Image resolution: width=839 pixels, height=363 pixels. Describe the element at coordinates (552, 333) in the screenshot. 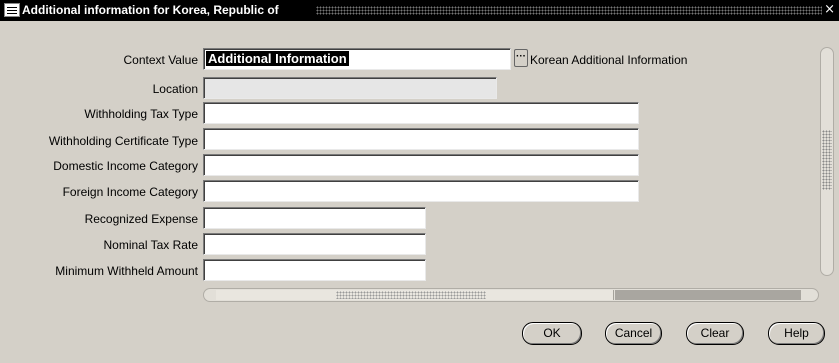

I see `ok-button: OK` at that location.